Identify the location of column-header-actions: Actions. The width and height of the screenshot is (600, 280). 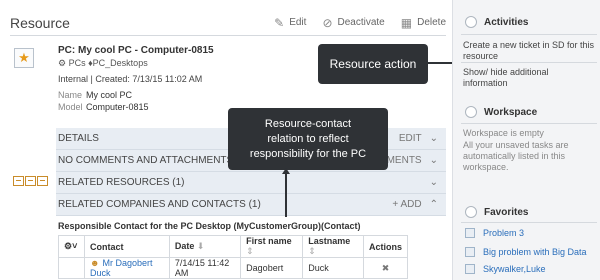
(385, 246).